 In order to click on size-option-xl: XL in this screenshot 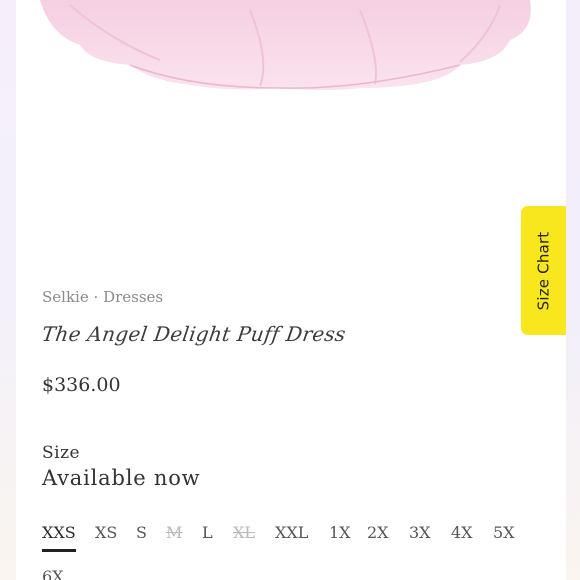, I will do `click(244, 533)`.